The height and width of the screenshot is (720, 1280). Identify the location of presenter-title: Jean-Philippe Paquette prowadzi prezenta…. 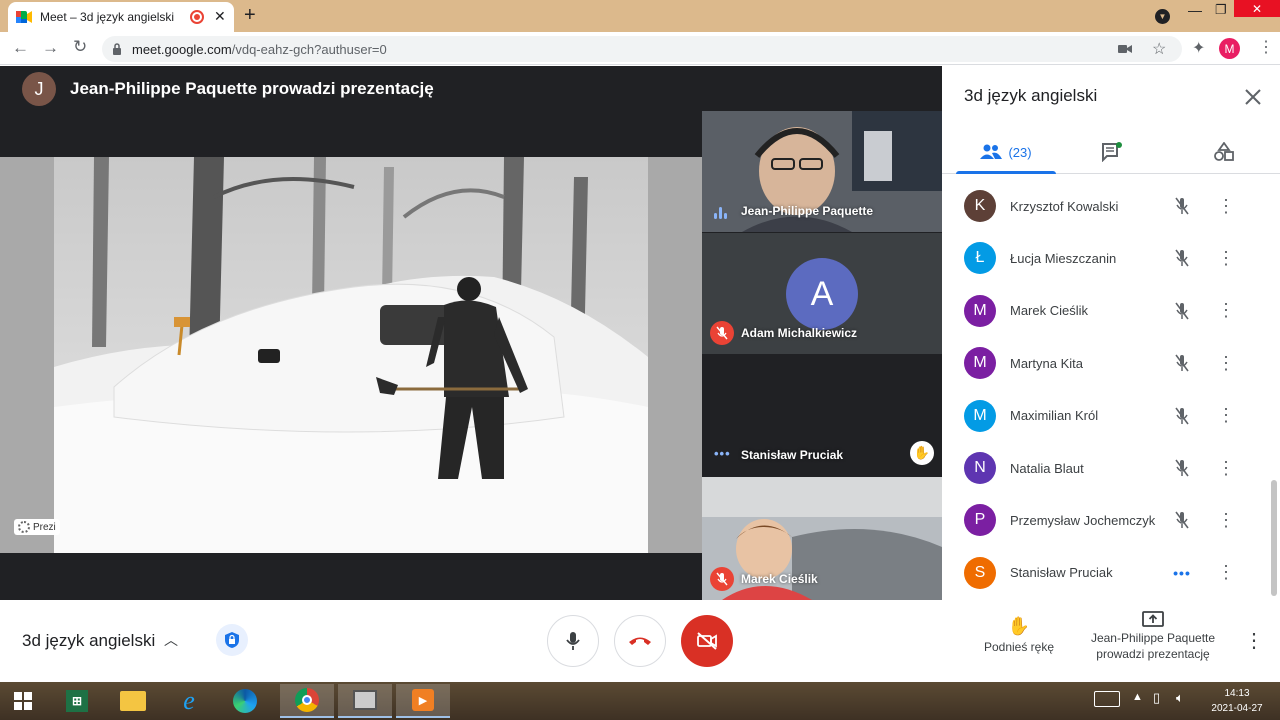
(252, 88).